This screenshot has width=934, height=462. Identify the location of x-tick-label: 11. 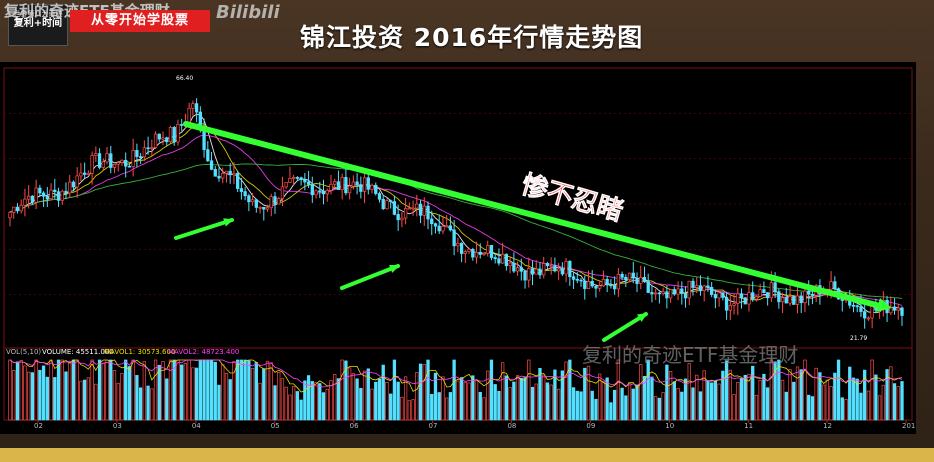
(748, 426).